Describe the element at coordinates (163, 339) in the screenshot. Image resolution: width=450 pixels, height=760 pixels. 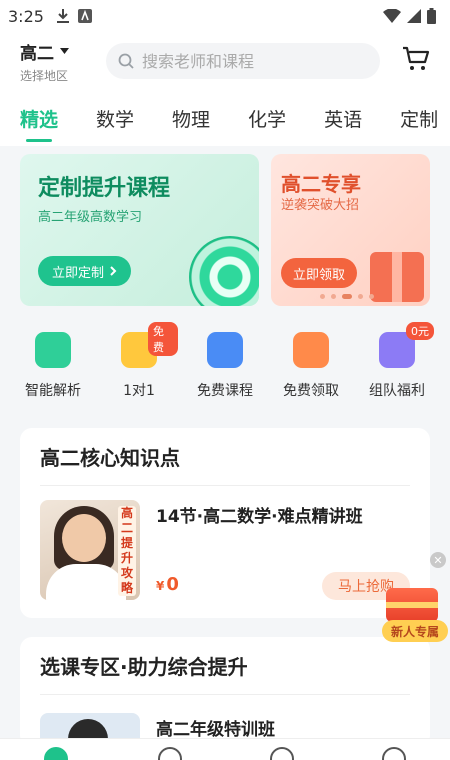
I see `free-badge: 免费` at that location.